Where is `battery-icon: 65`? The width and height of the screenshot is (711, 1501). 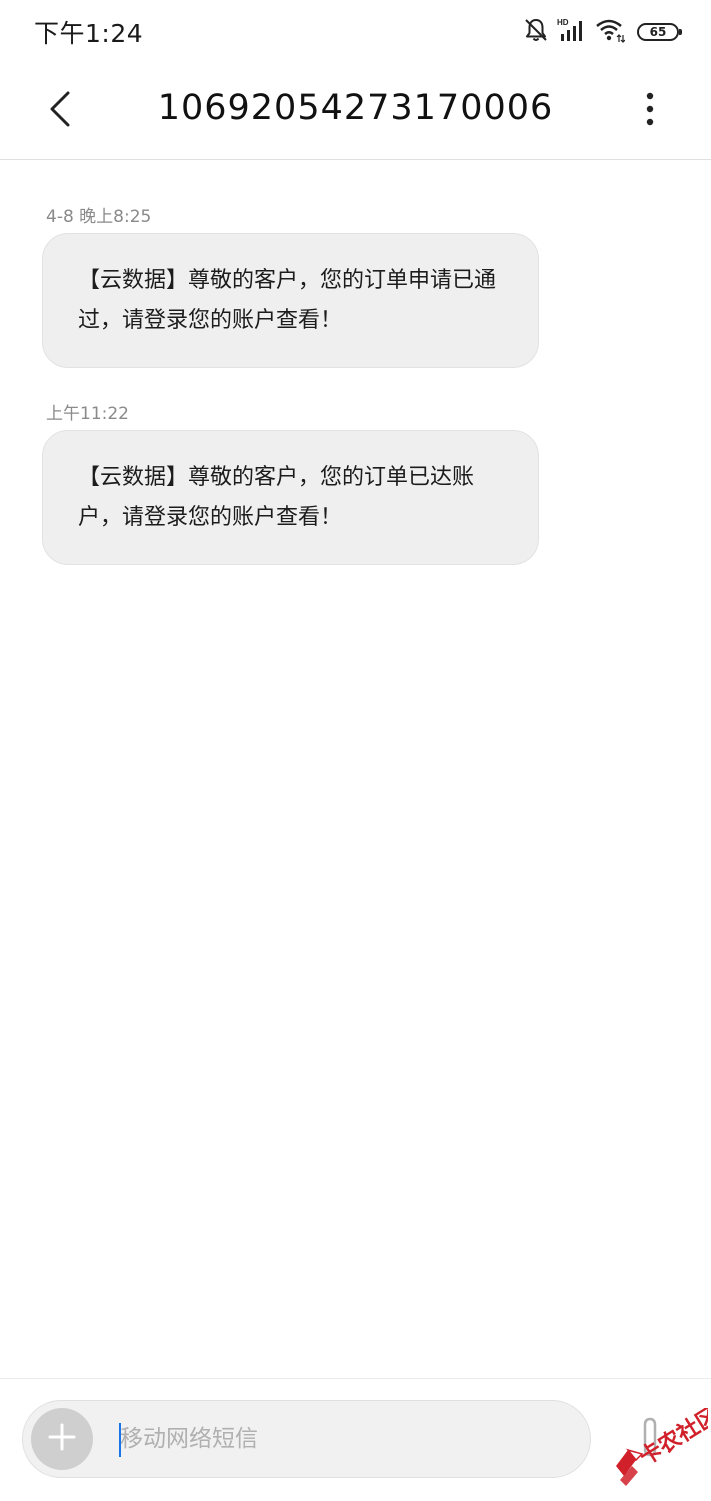
battery-icon: 65 is located at coordinates (659, 32).